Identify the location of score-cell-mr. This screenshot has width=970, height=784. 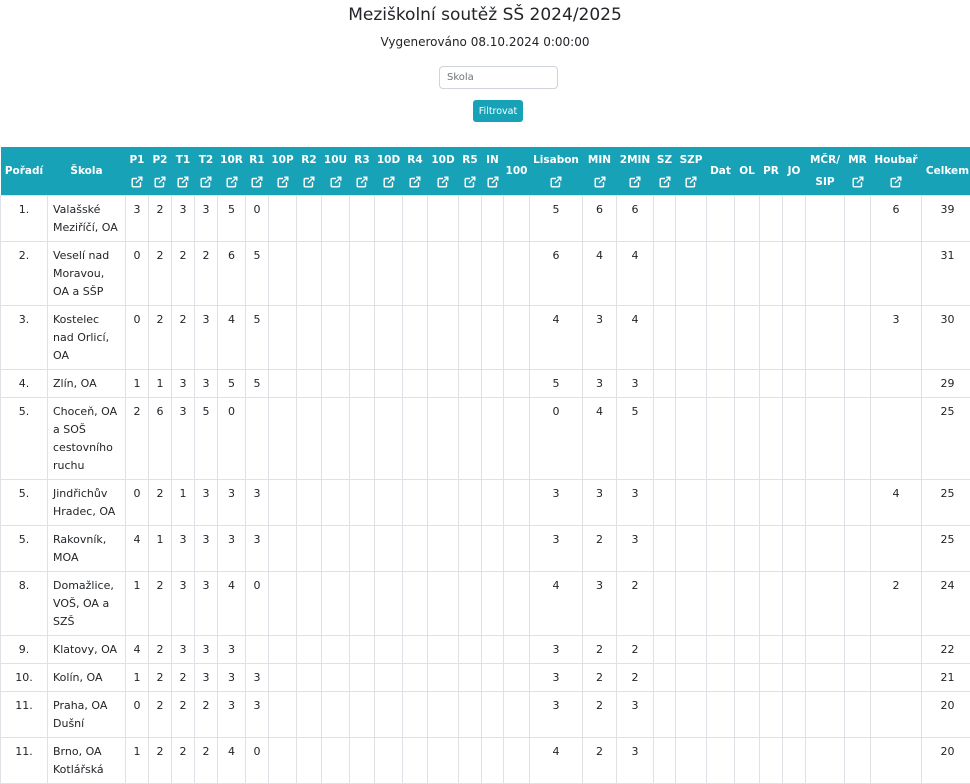
(858, 384).